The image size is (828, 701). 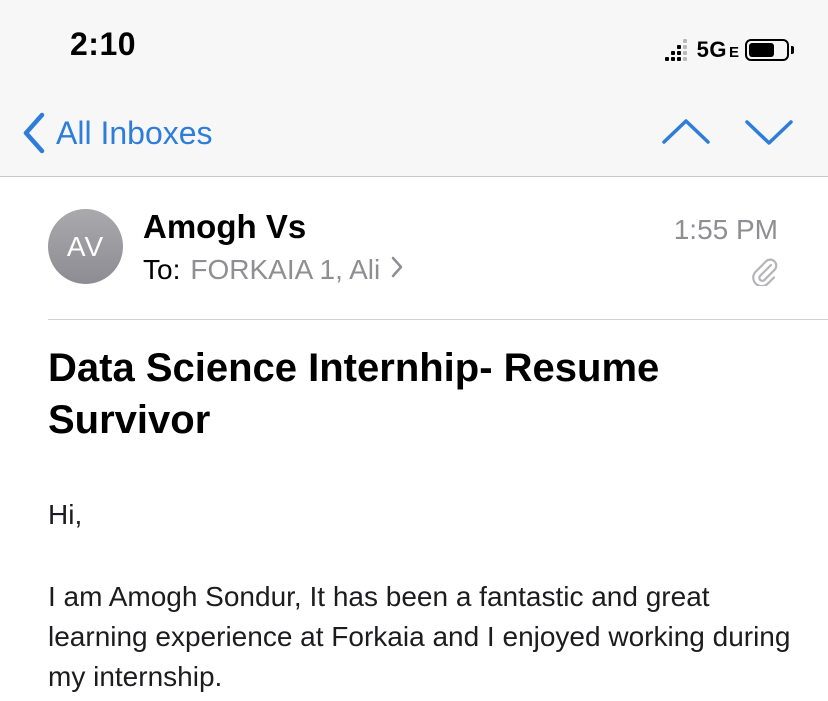 What do you see at coordinates (676, 50) in the screenshot?
I see `signal-icon` at bounding box center [676, 50].